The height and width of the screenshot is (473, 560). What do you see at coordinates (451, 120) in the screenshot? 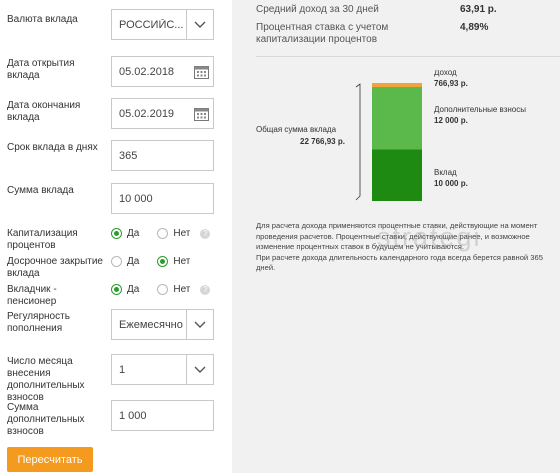
I see `segment-value-1: 12 000 р.` at bounding box center [451, 120].